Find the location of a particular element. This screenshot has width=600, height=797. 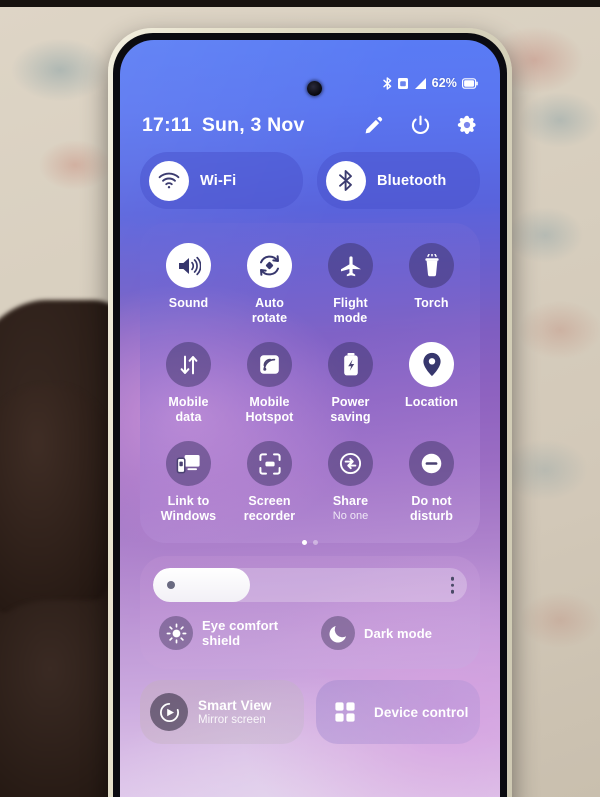

tile-label-mobile-hotspot: Mobile Hotspot is located at coordinates (269, 409).